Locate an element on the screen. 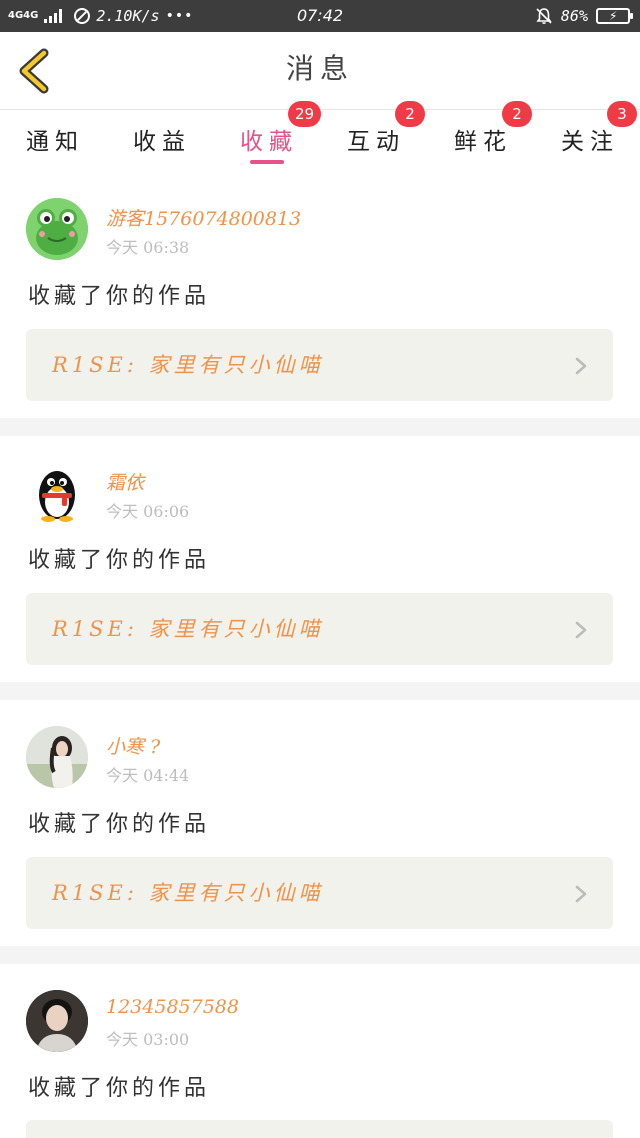  charging-icon: ⚡ is located at coordinates (613, 16).